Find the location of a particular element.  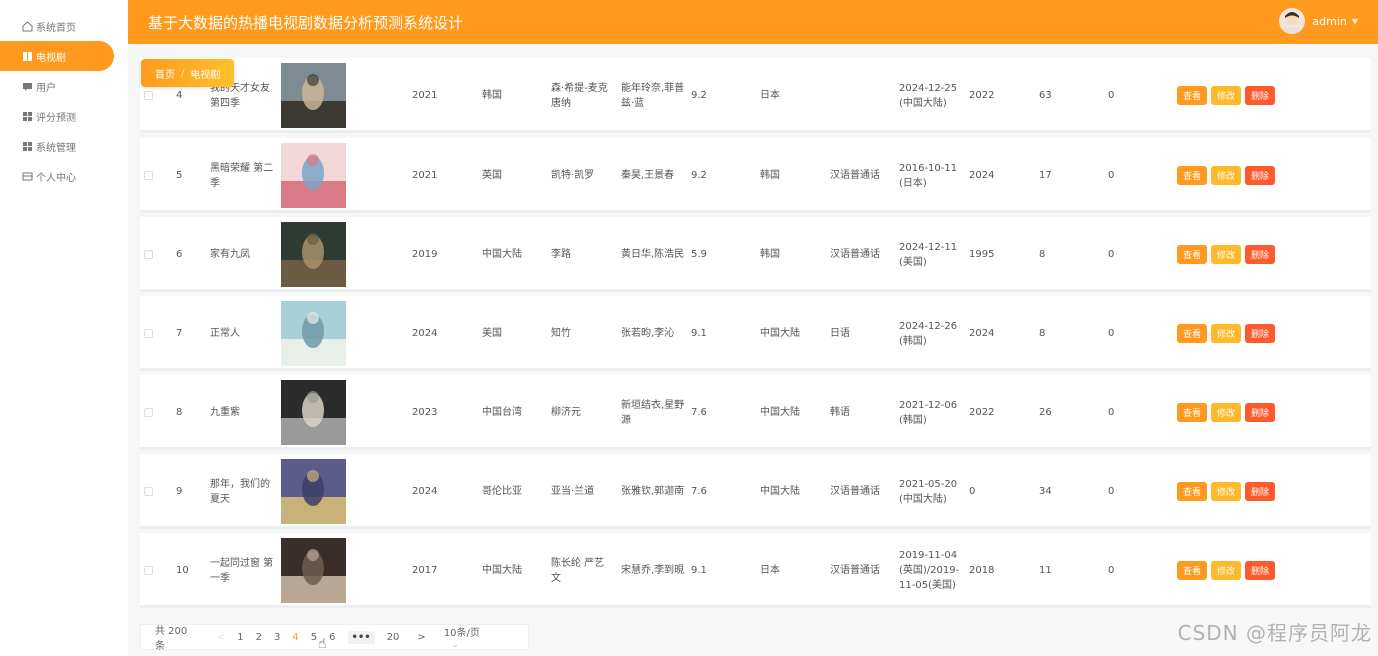

home-icon is located at coordinates (27, 26).